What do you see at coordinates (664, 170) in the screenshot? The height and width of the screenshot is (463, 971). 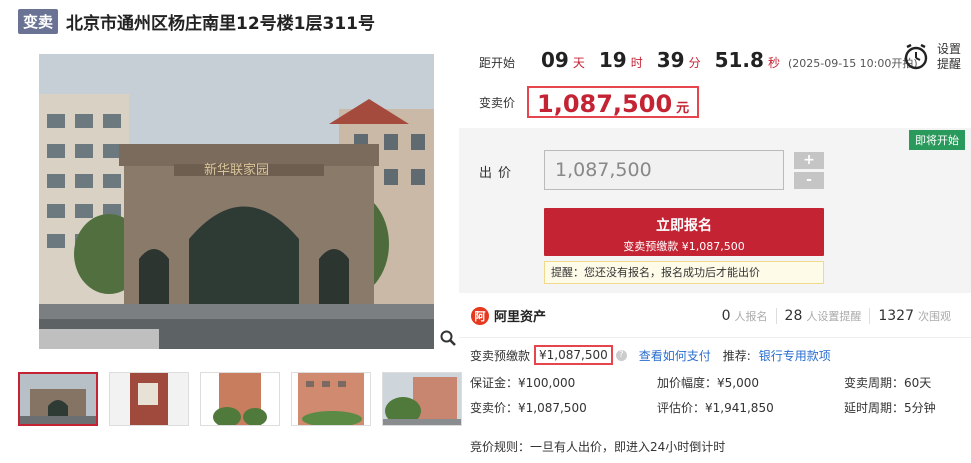 I see `bid-input: 1,087,500` at bounding box center [664, 170].